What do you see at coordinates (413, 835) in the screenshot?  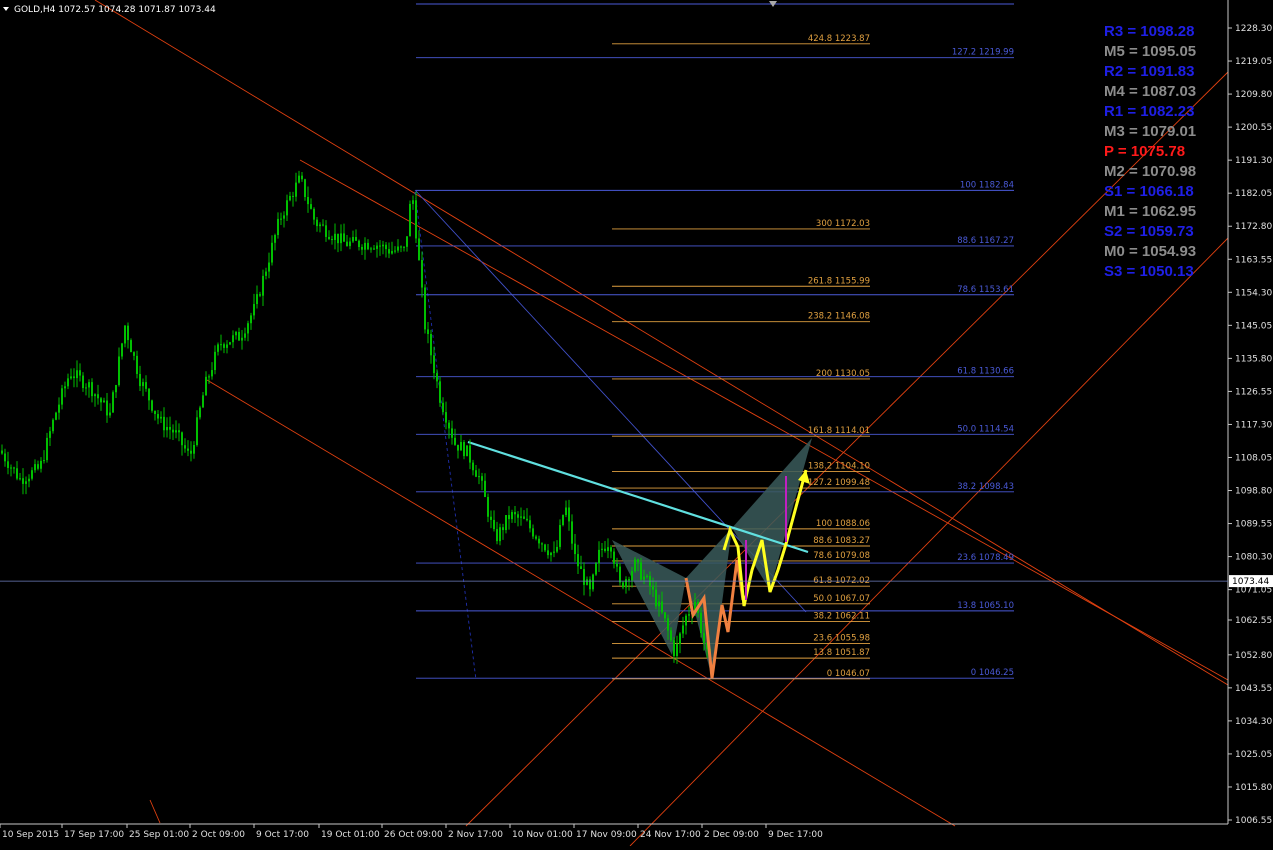 I see `x-tick-label: 26 Oct 09:00` at bounding box center [413, 835].